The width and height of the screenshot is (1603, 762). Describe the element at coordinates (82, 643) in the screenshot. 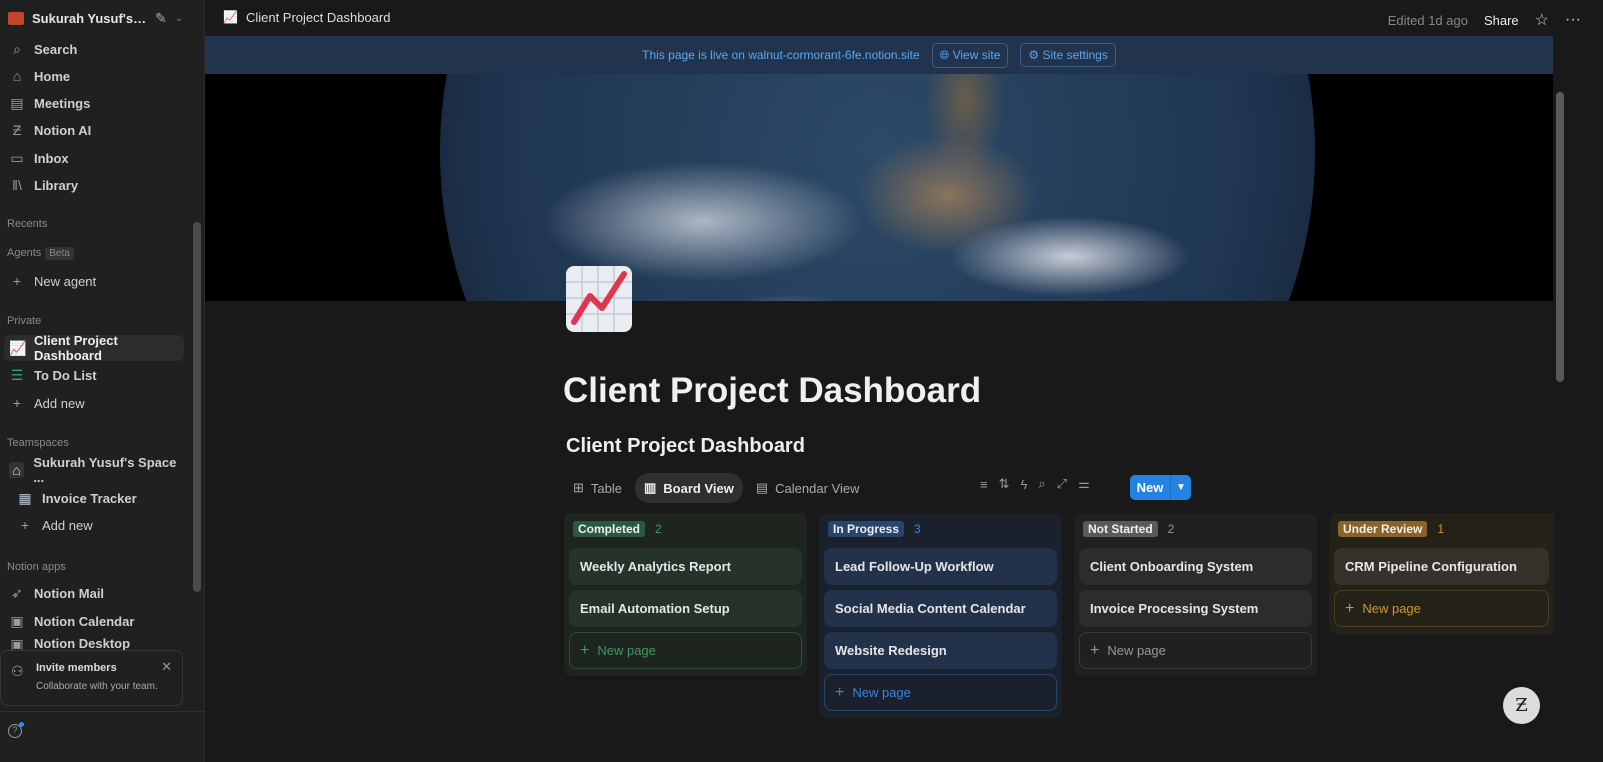

I see `label: Notion Desktop` at that location.